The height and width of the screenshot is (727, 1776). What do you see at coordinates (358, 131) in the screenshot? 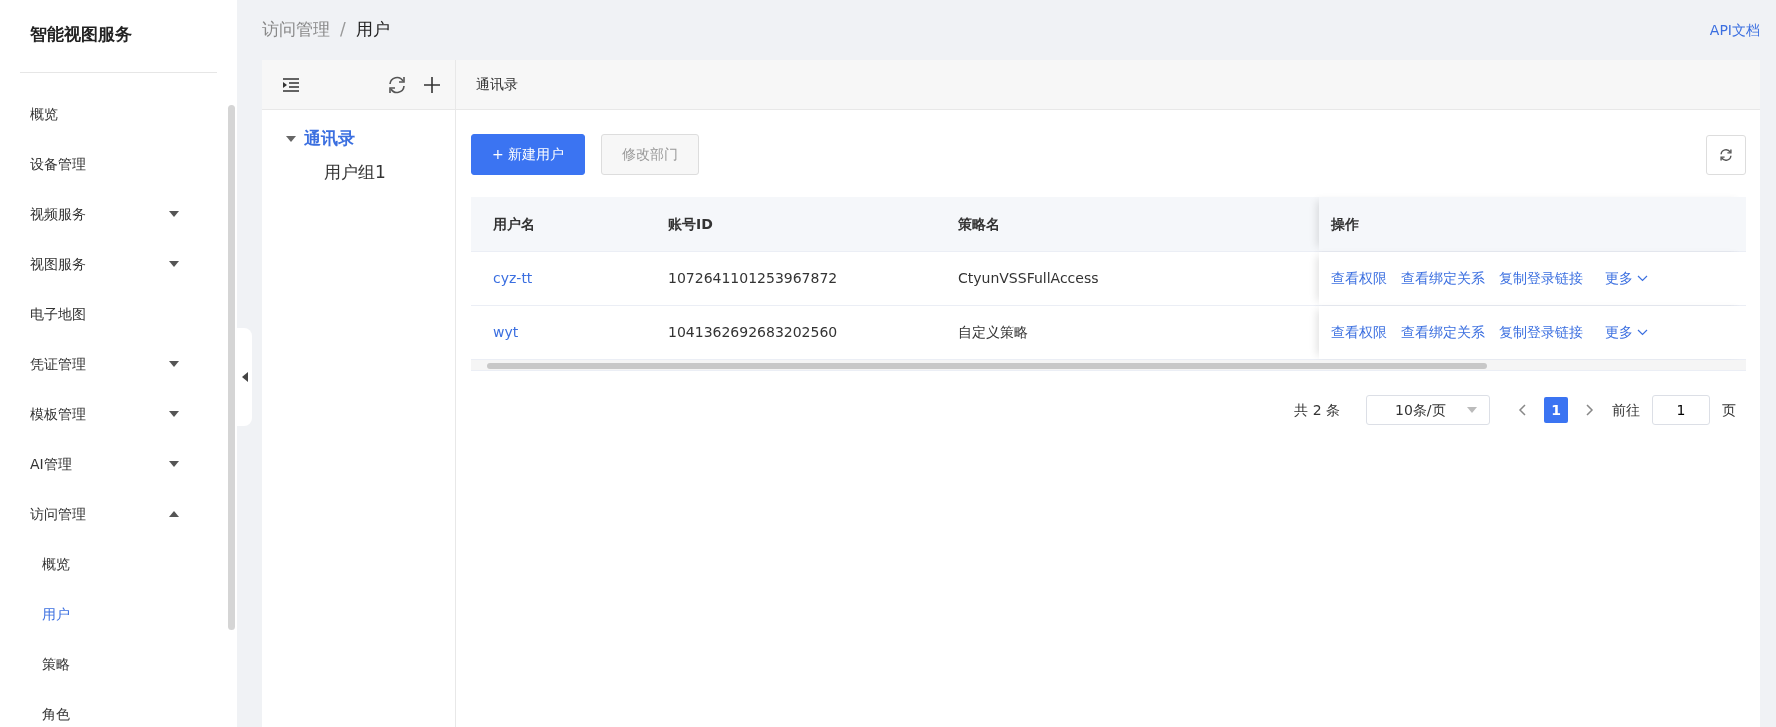
I see `tree-node: 通讯录` at bounding box center [358, 131].